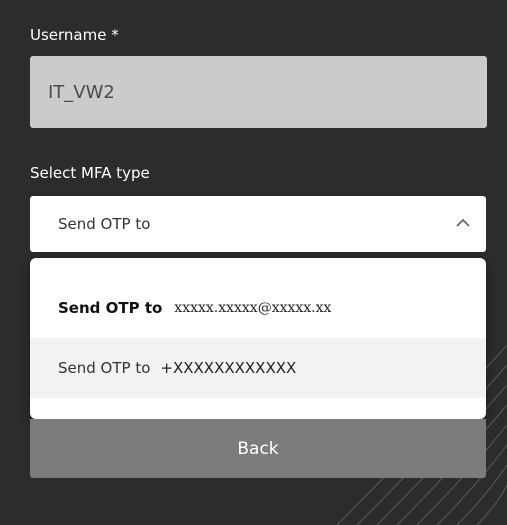 This screenshot has width=507, height=525. What do you see at coordinates (258, 92) in the screenshot?
I see `username-input: IT_VW2` at bounding box center [258, 92].